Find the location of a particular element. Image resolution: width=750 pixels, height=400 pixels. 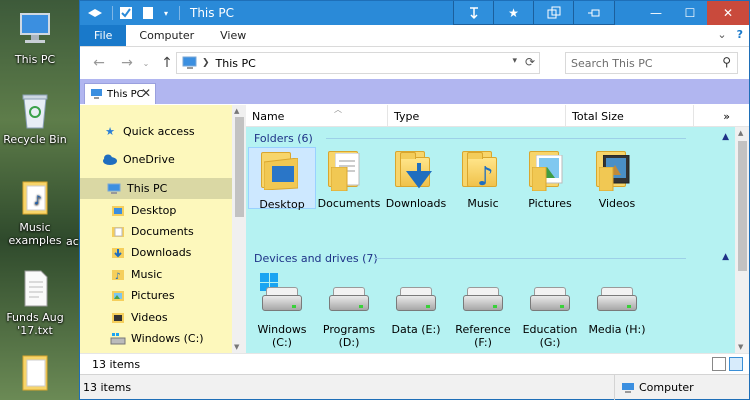

drive-tile-programs-d: Programs (D:) is located at coordinates (349, 311).